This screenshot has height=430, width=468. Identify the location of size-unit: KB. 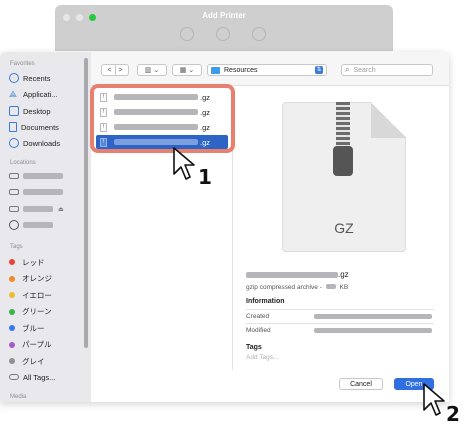
(344, 287).